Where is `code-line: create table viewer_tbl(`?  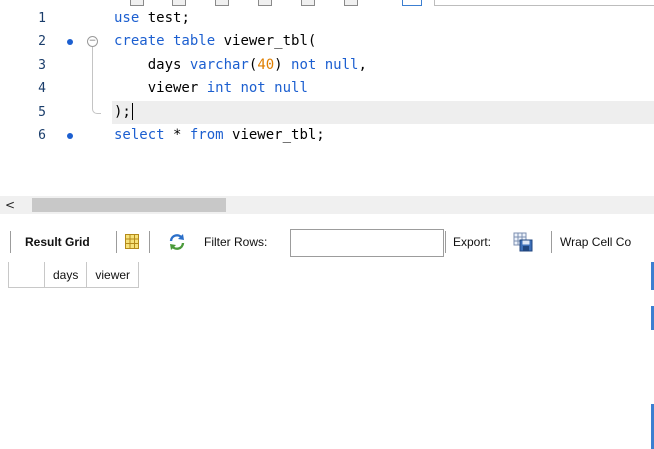 code-line: create table viewer_tbl( is located at coordinates (215, 41).